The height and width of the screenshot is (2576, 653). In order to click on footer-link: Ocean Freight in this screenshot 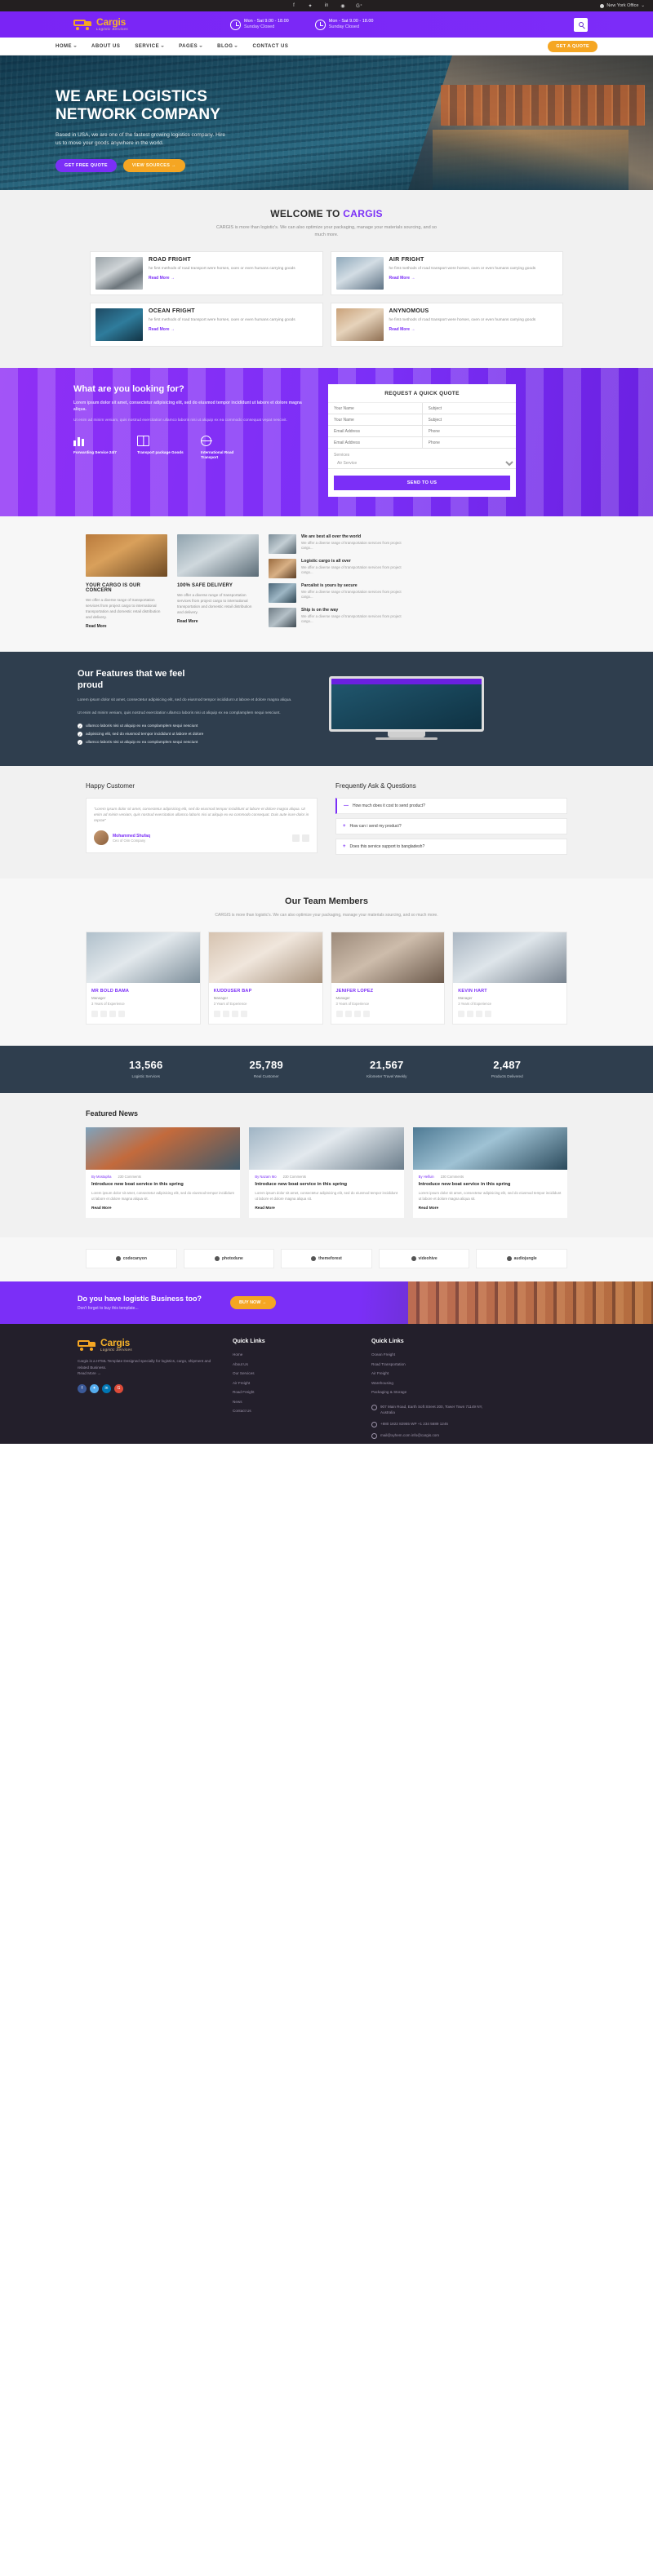, I will do `click(432, 1355)`.